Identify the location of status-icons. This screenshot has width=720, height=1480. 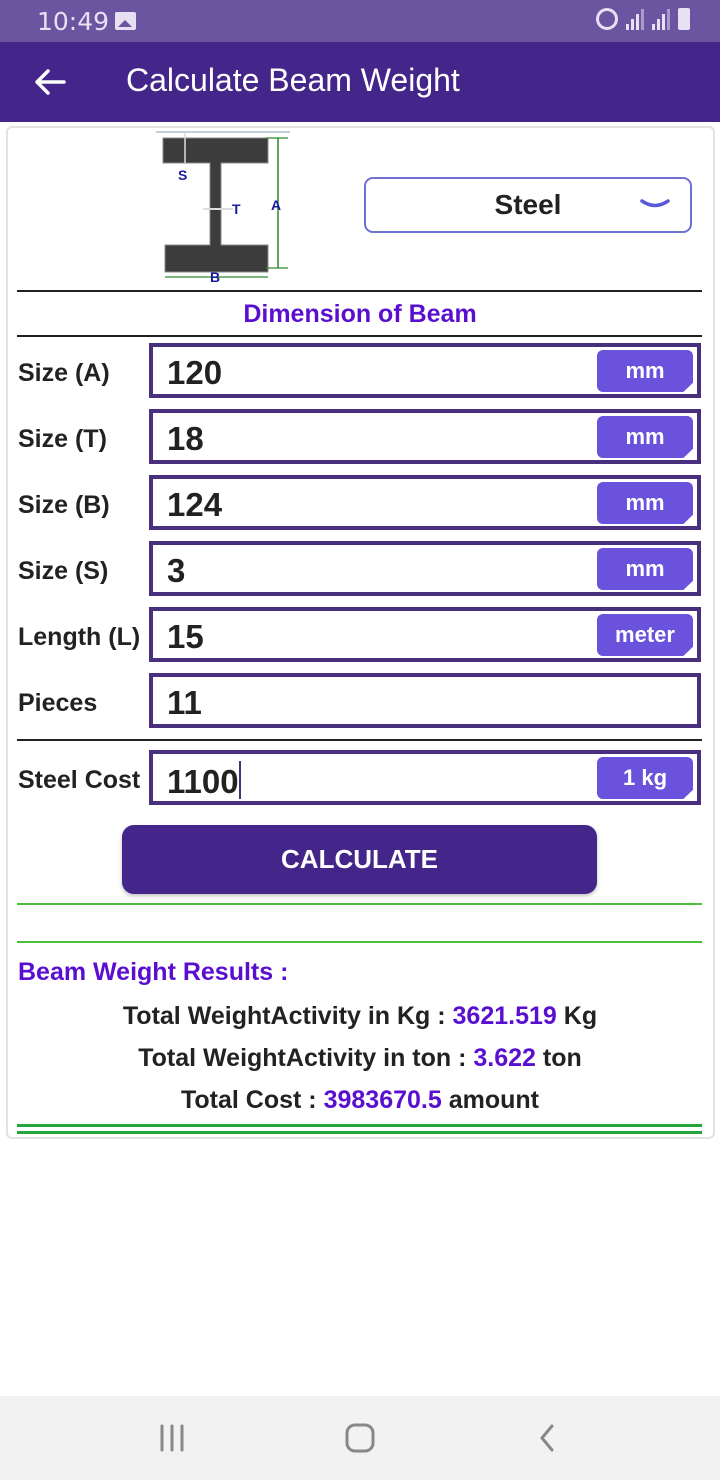
(643, 19).